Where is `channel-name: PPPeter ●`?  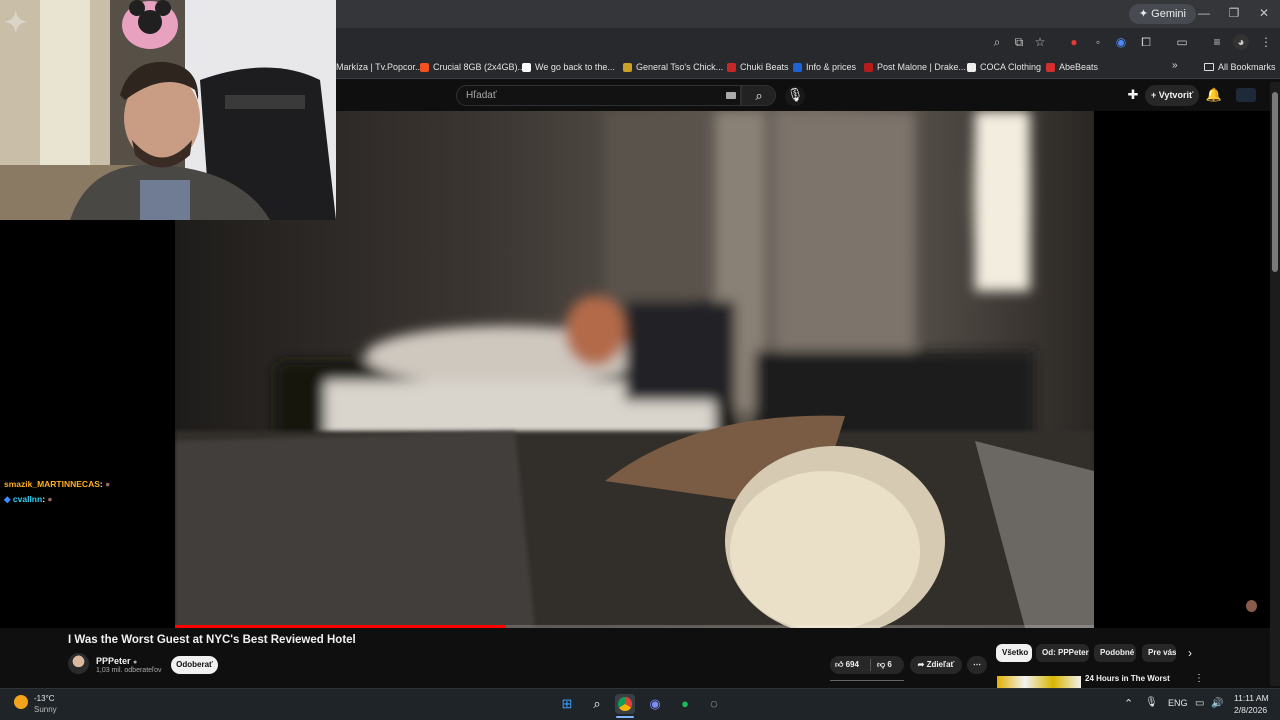
channel-name: PPPeter ● is located at coordinates (116, 661).